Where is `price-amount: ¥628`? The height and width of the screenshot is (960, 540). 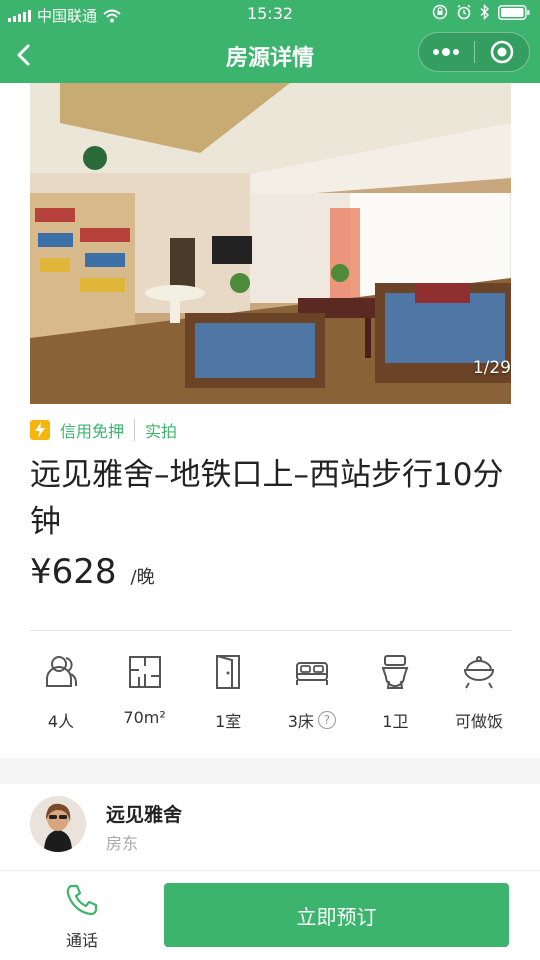 price-amount: ¥628 is located at coordinates (73, 572).